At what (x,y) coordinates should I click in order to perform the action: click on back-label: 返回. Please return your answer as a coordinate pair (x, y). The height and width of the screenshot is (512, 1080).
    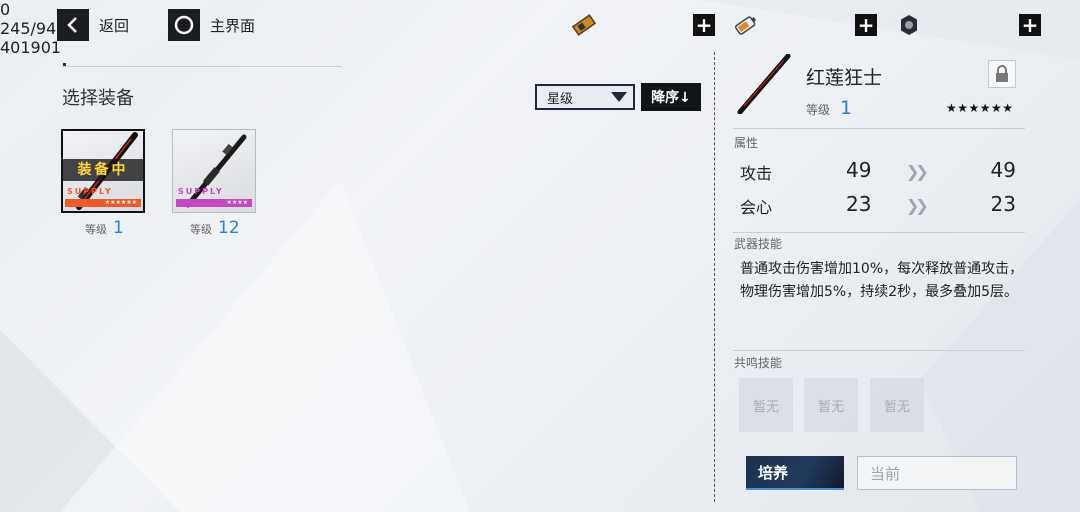
    Looking at the image, I should click on (114, 25).